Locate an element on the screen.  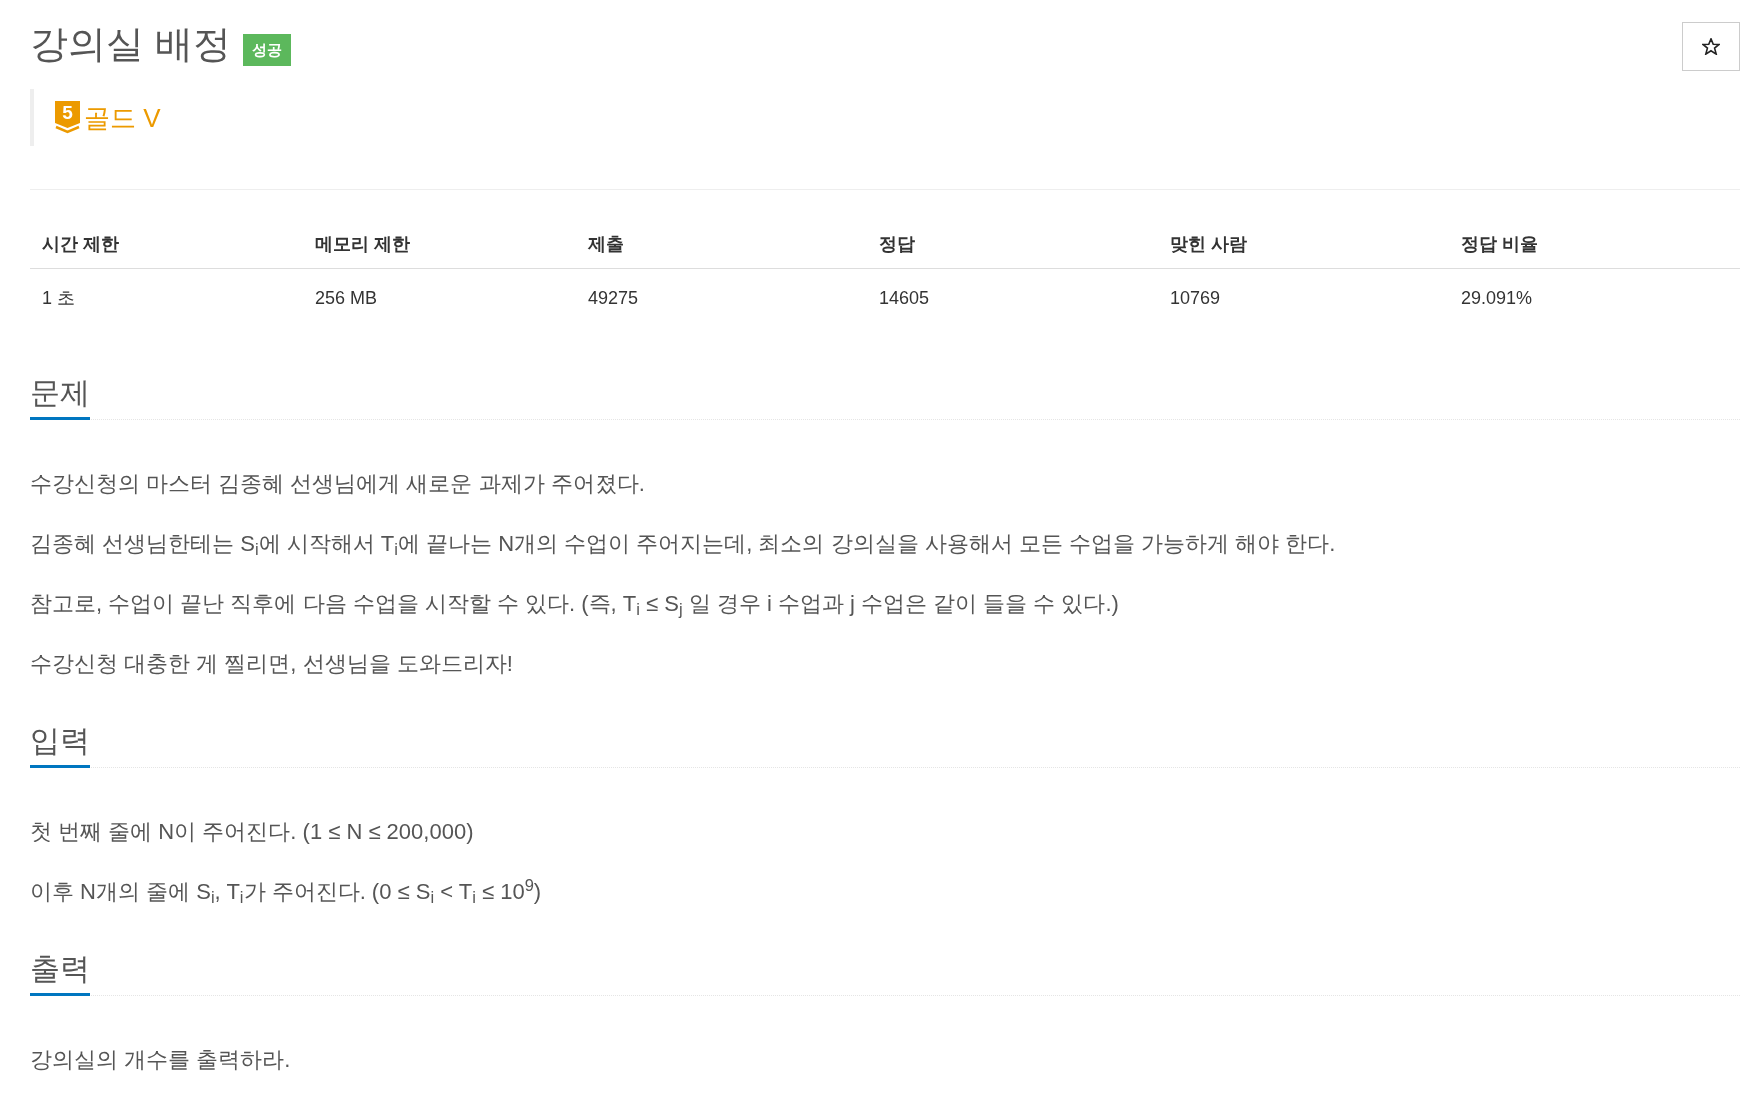
paragraph: 김종혜 선생님한테는 S$_{i}$에 시작해서 T$_{i}$에 끝나는 N개의 수업이 주어지는데, 최소의 강의실을 사용해서 모든 수업을 가능하게 해야 한다. is located at coordinates (683, 545).